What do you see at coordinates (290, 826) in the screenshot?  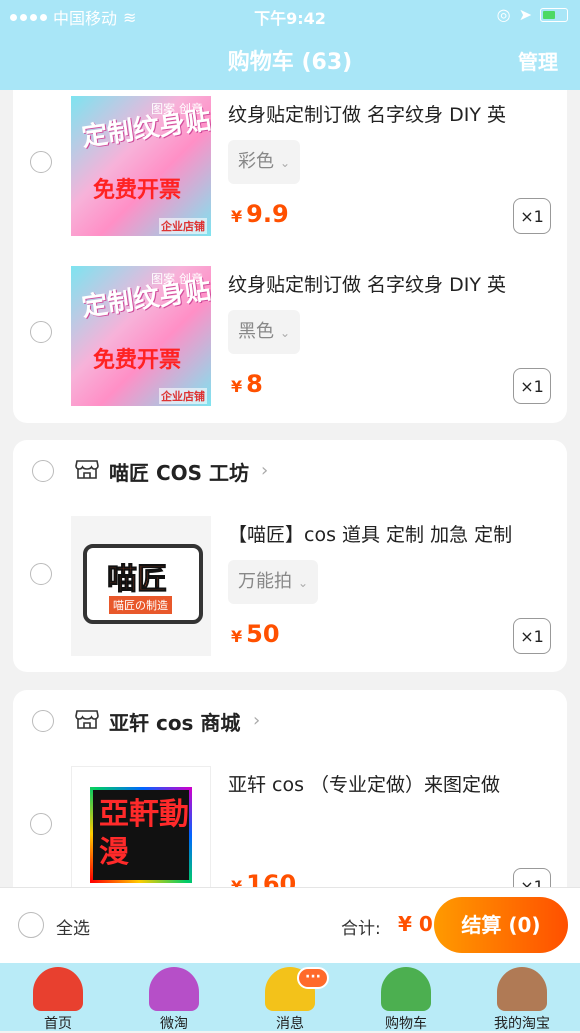 I see `cart-item: 亞軒動漫 亚轩 cos （专业定做）来图定做 ¥160 ×1` at bounding box center [290, 826].